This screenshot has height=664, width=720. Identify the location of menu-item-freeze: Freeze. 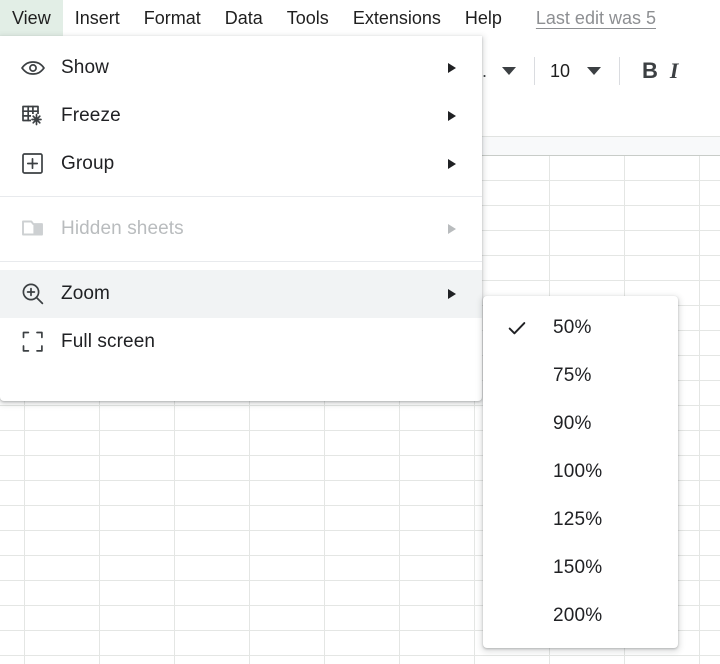
(241, 116).